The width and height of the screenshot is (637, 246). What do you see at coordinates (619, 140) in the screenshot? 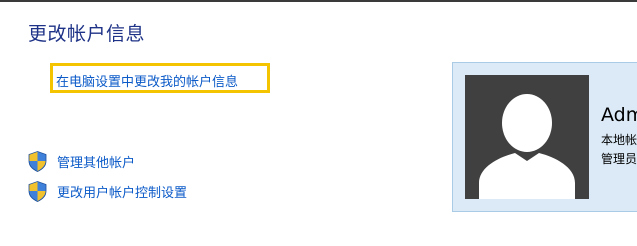
I see `account-type: 本地帐` at bounding box center [619, 140].